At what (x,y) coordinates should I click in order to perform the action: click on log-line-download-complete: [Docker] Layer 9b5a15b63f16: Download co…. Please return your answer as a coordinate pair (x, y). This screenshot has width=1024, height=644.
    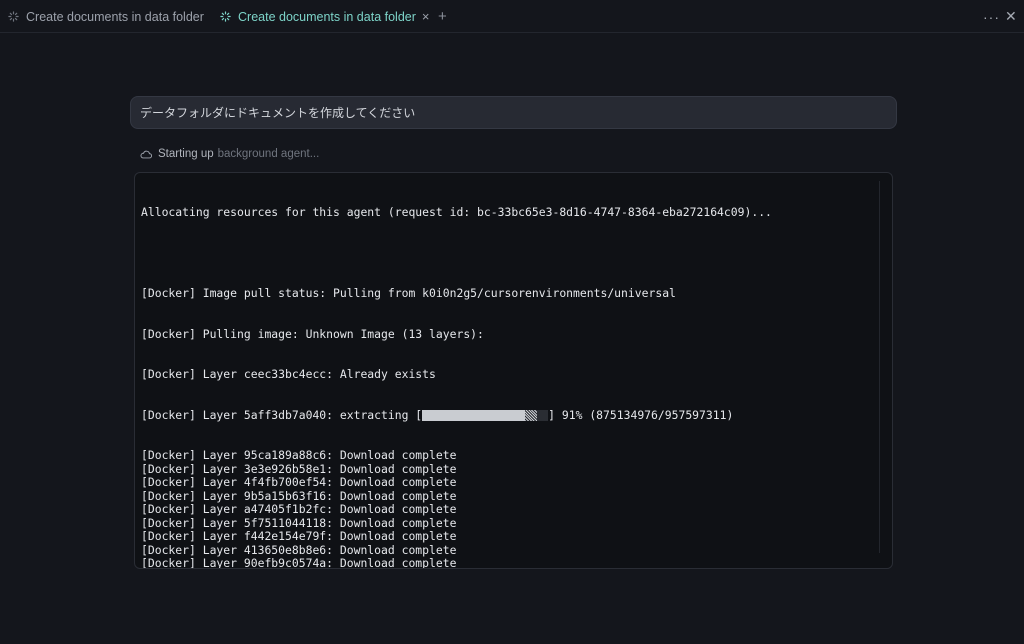
    Looking at the image, I should click on (299, 495).